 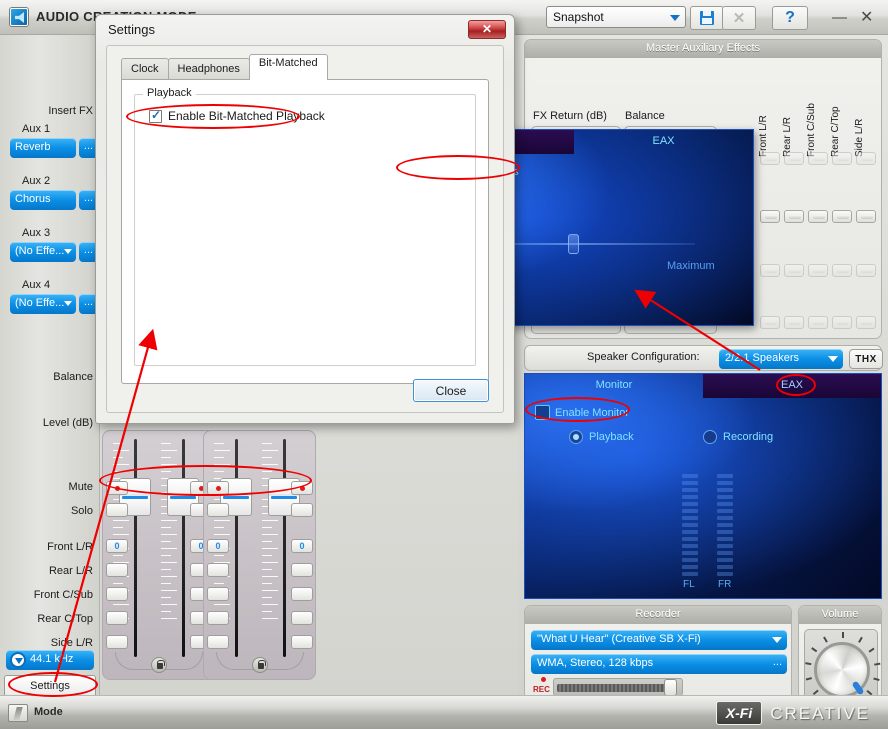 What do you see at coordinates (842, 158) in the screenshot?
I see `aux1-rear-ctop-checkbox` at bounding box center [842, 158].